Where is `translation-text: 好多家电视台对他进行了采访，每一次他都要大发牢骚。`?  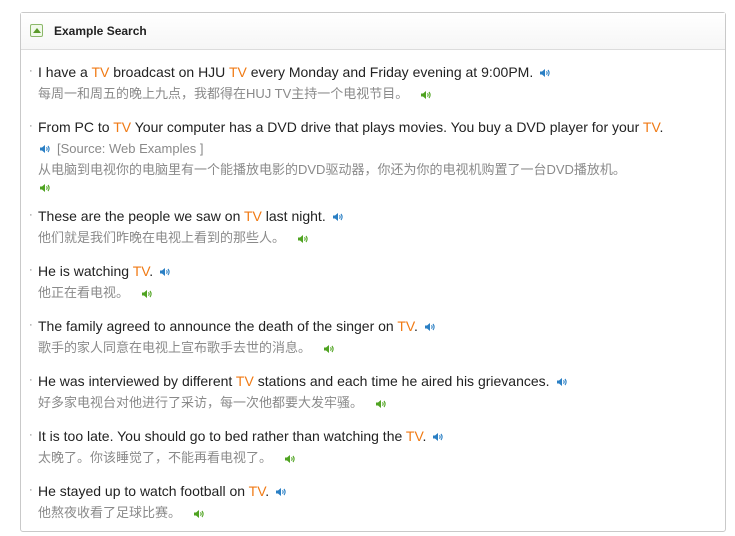
translation-text: 好多家电视台对他进行了采访，每一次他都要大发牢骚。 is located at coordinates (201, 402).